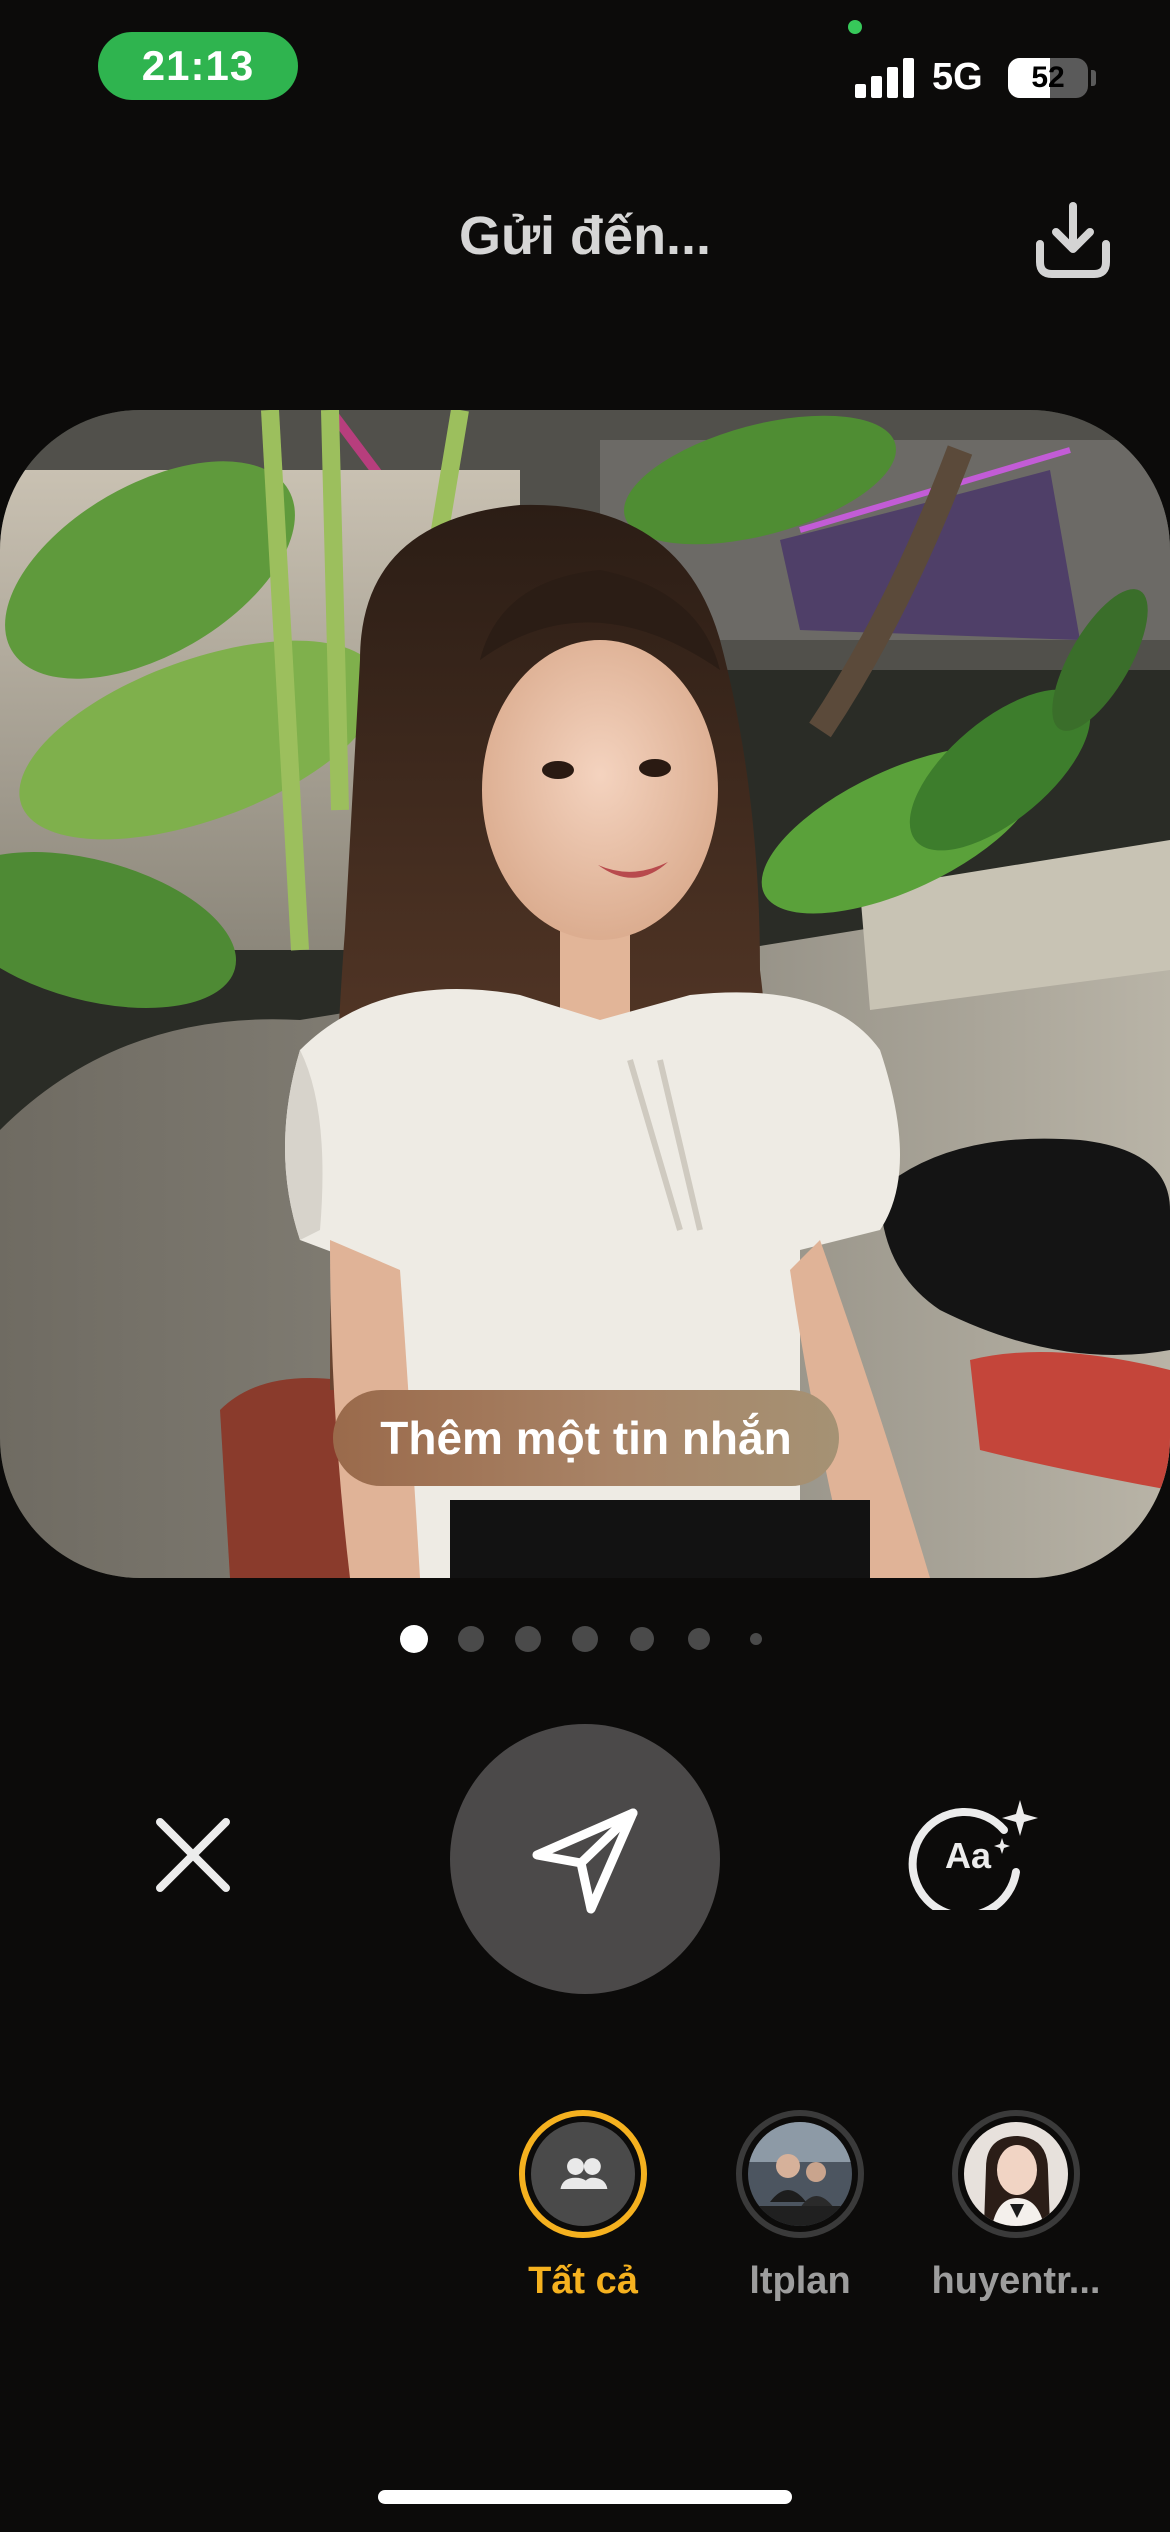 This screenshot has height=2532, width=1170. I want to click on photo-pager, so click(585, 1639).